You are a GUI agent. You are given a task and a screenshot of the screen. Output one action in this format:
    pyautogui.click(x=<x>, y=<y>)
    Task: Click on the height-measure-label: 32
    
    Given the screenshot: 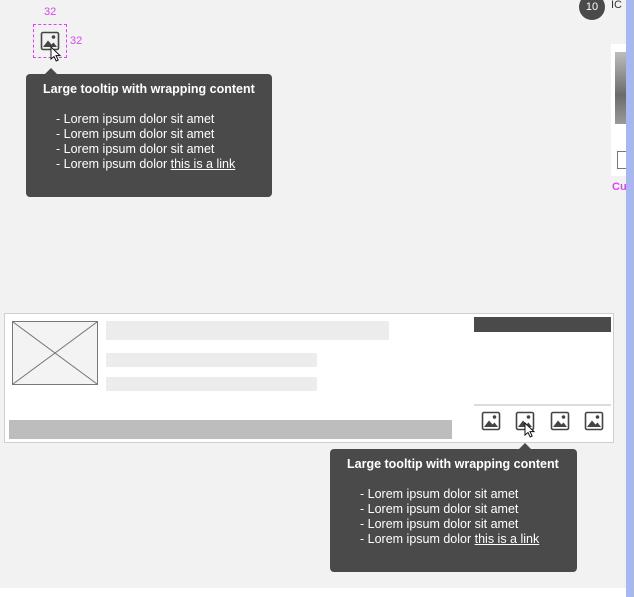 What is the action you would take?
    pyautogui.click(x=76, y=41)
    